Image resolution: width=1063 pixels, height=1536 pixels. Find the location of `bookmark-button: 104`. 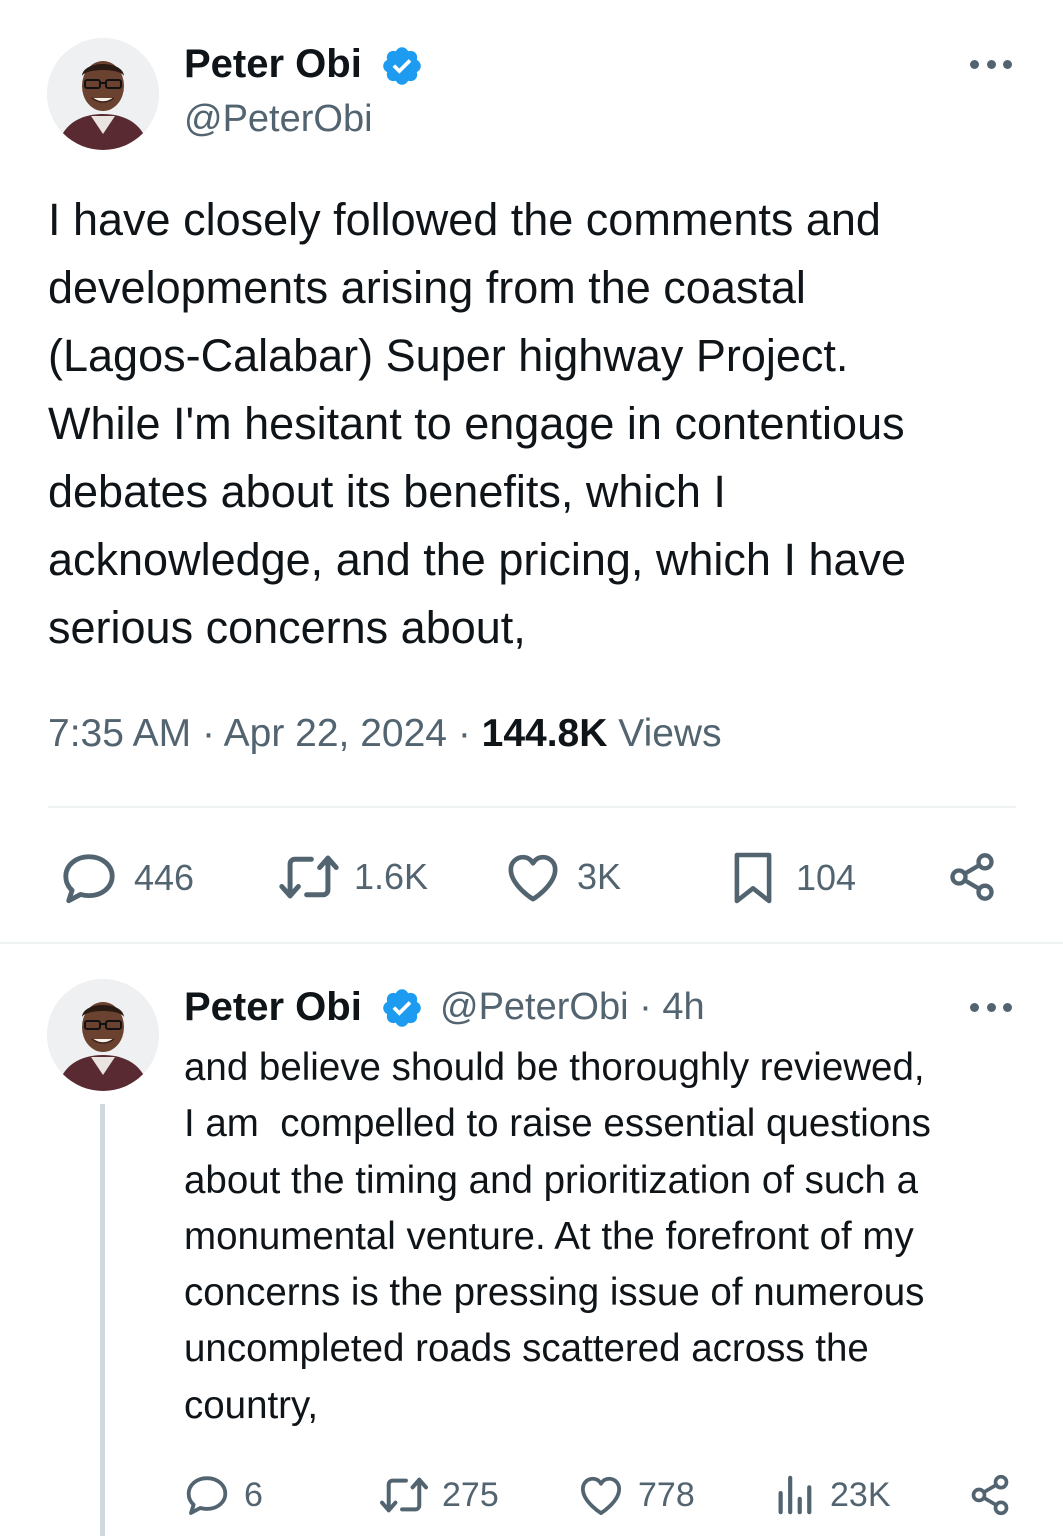

bookmark-button: 104 is located at coordinates (793, 878).